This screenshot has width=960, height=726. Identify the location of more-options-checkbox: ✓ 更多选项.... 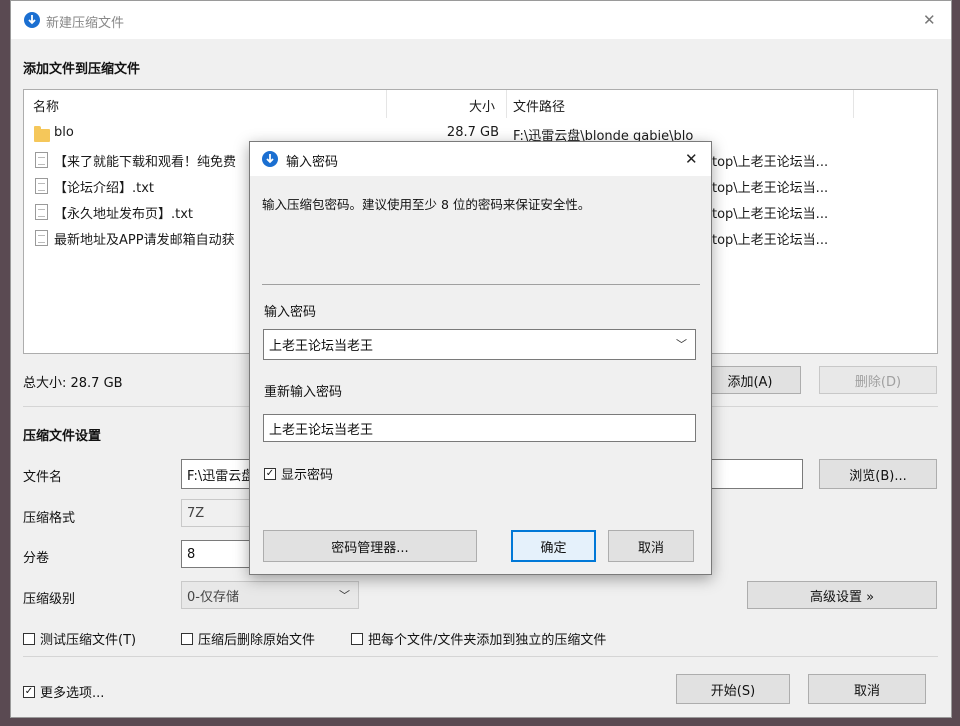
(63, 691).